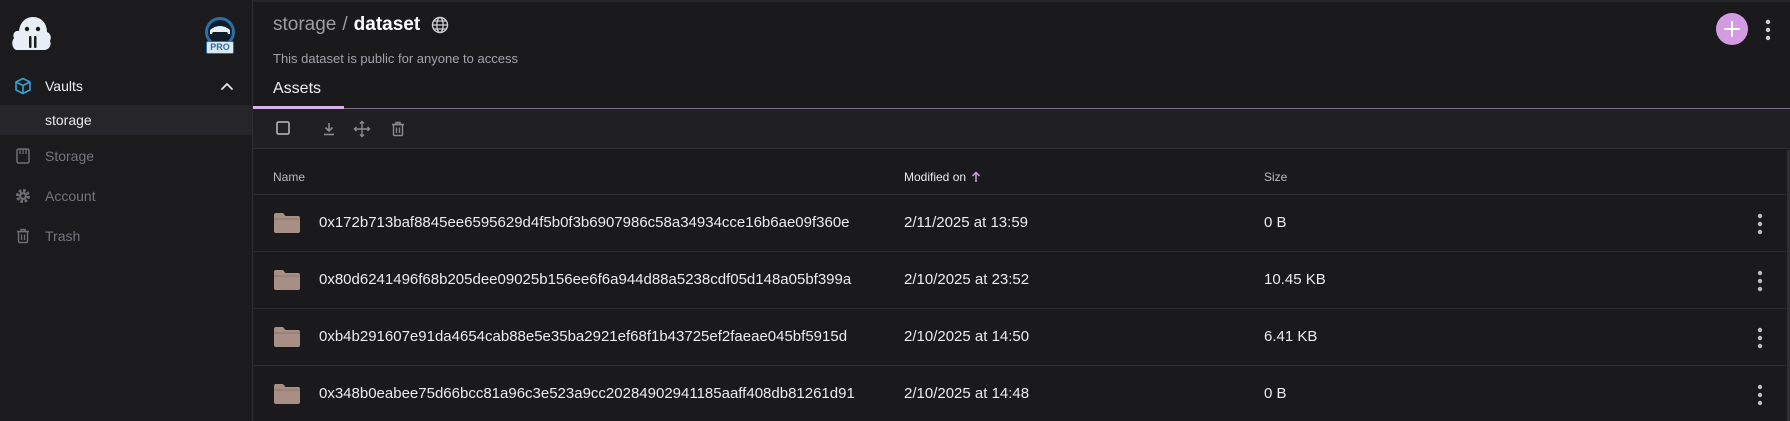 The image size is (1790, 421). I want to click on sidebar-item-vaults: Vaults, so click(126, 86).